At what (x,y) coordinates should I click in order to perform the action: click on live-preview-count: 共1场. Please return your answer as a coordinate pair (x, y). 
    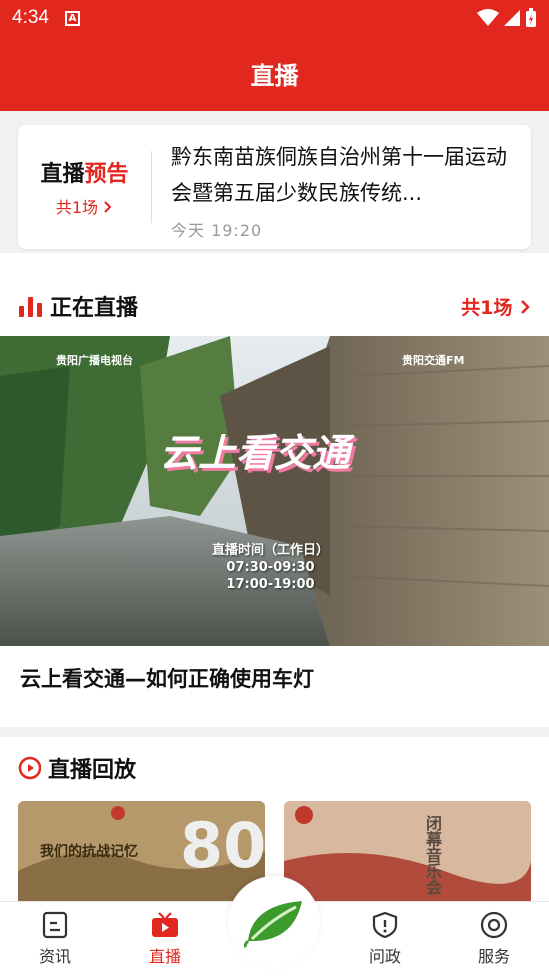
    Looking at the image, I should click on (84, 206).